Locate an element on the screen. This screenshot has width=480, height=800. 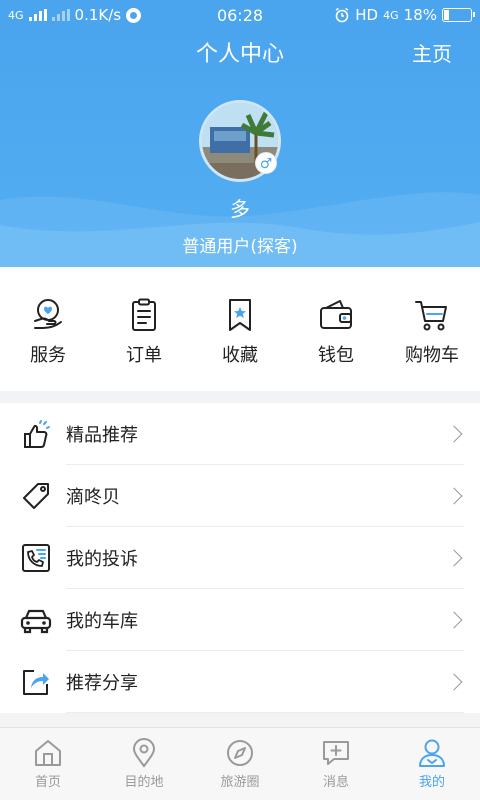
page-title: 个人中心 is located at coordinates (239, 54).